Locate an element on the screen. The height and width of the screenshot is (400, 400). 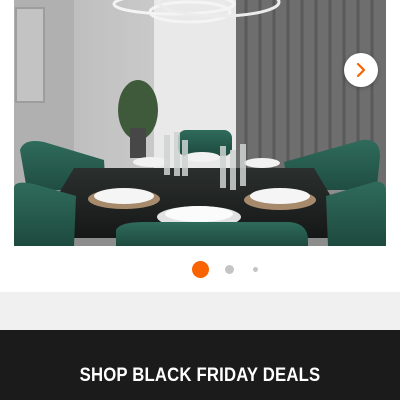
chevron-right-icon is located at coordinates (361, 70).